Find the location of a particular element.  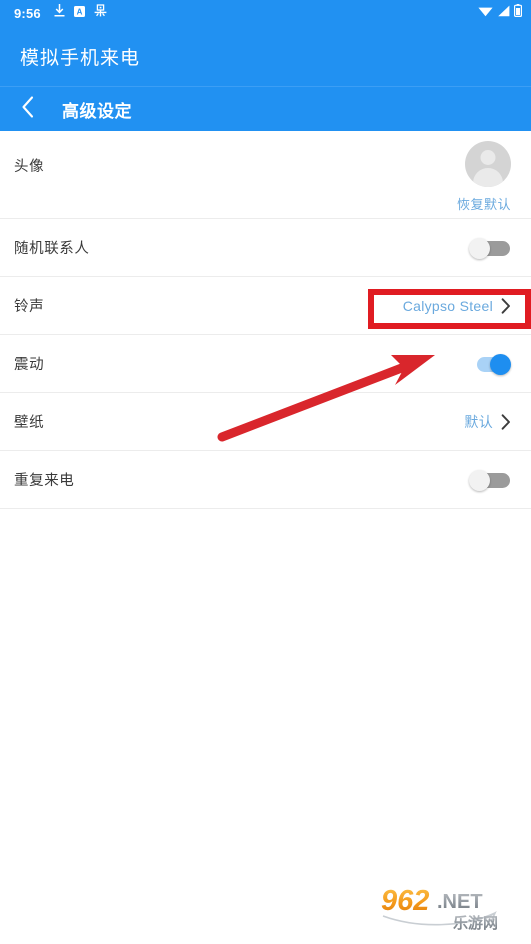

battery-icon is located at coordinates (518, 13).